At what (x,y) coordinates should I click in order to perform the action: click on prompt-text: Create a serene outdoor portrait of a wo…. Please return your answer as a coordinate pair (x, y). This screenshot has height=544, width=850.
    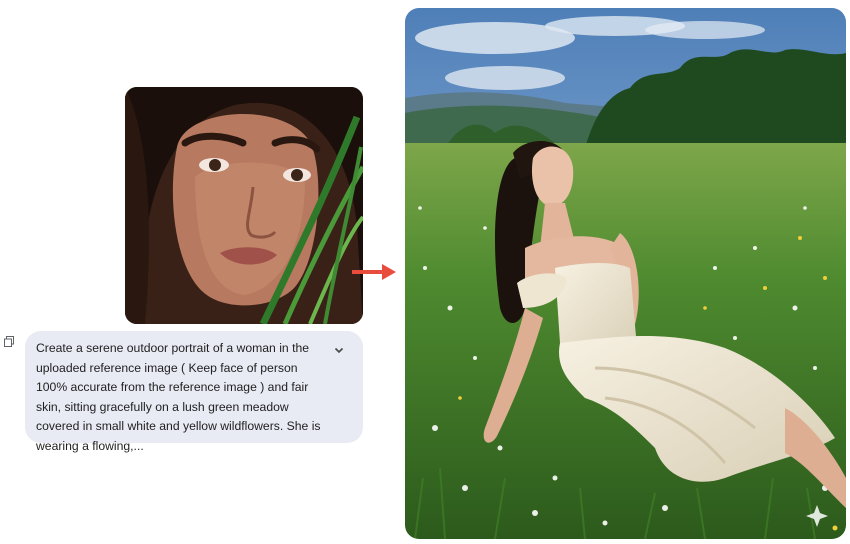
    Looking at the image, I should click on (178, 397).